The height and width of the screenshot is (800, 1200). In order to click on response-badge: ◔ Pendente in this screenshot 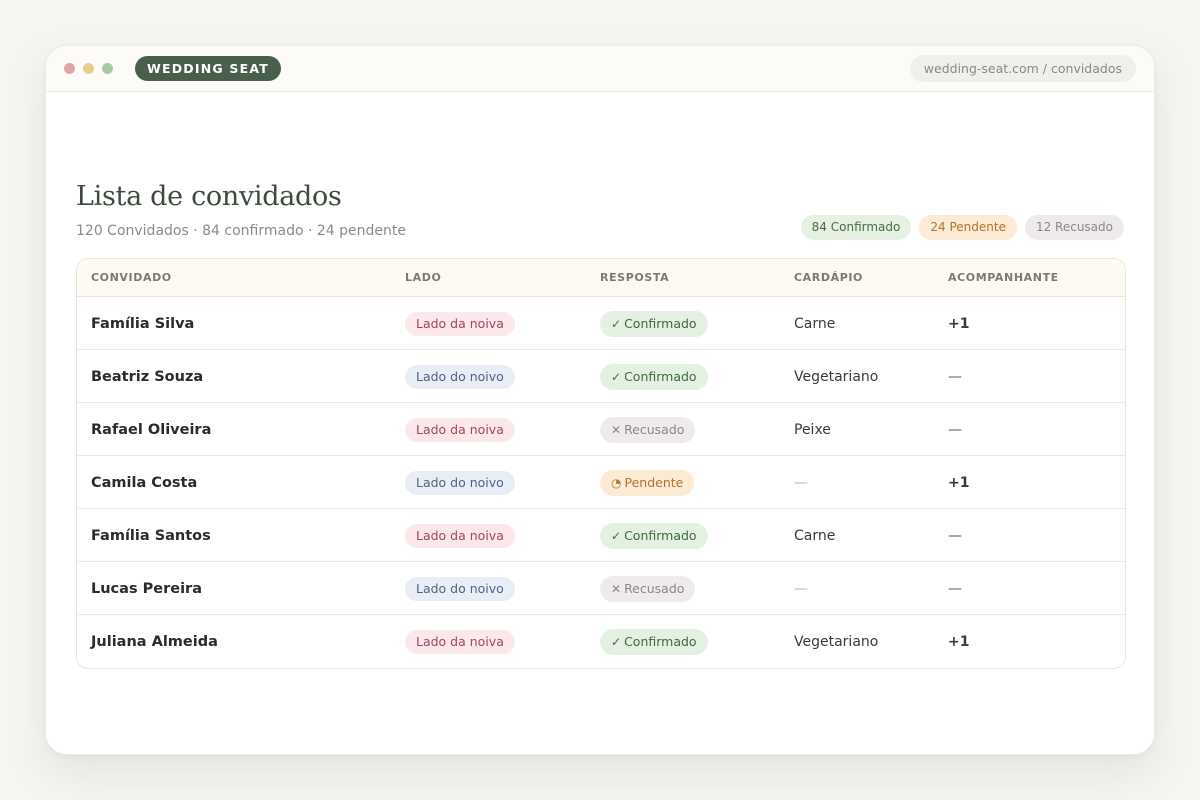, I will do `click(647, 482)`.